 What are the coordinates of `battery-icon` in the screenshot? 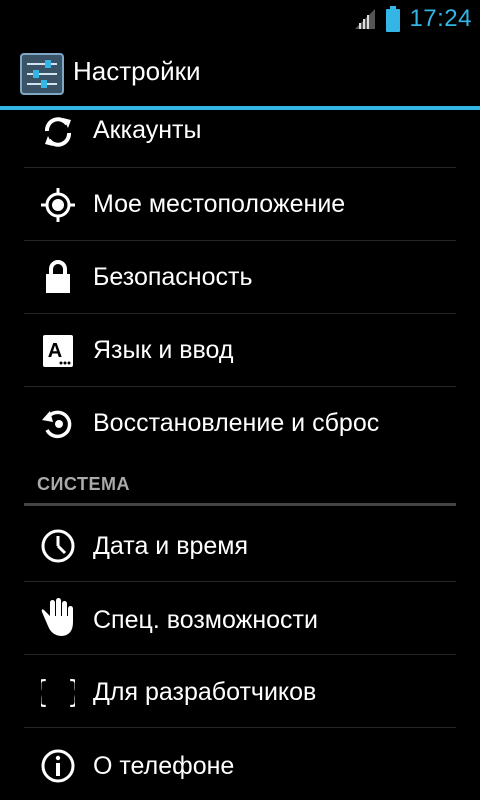 It's located at (393, 19).